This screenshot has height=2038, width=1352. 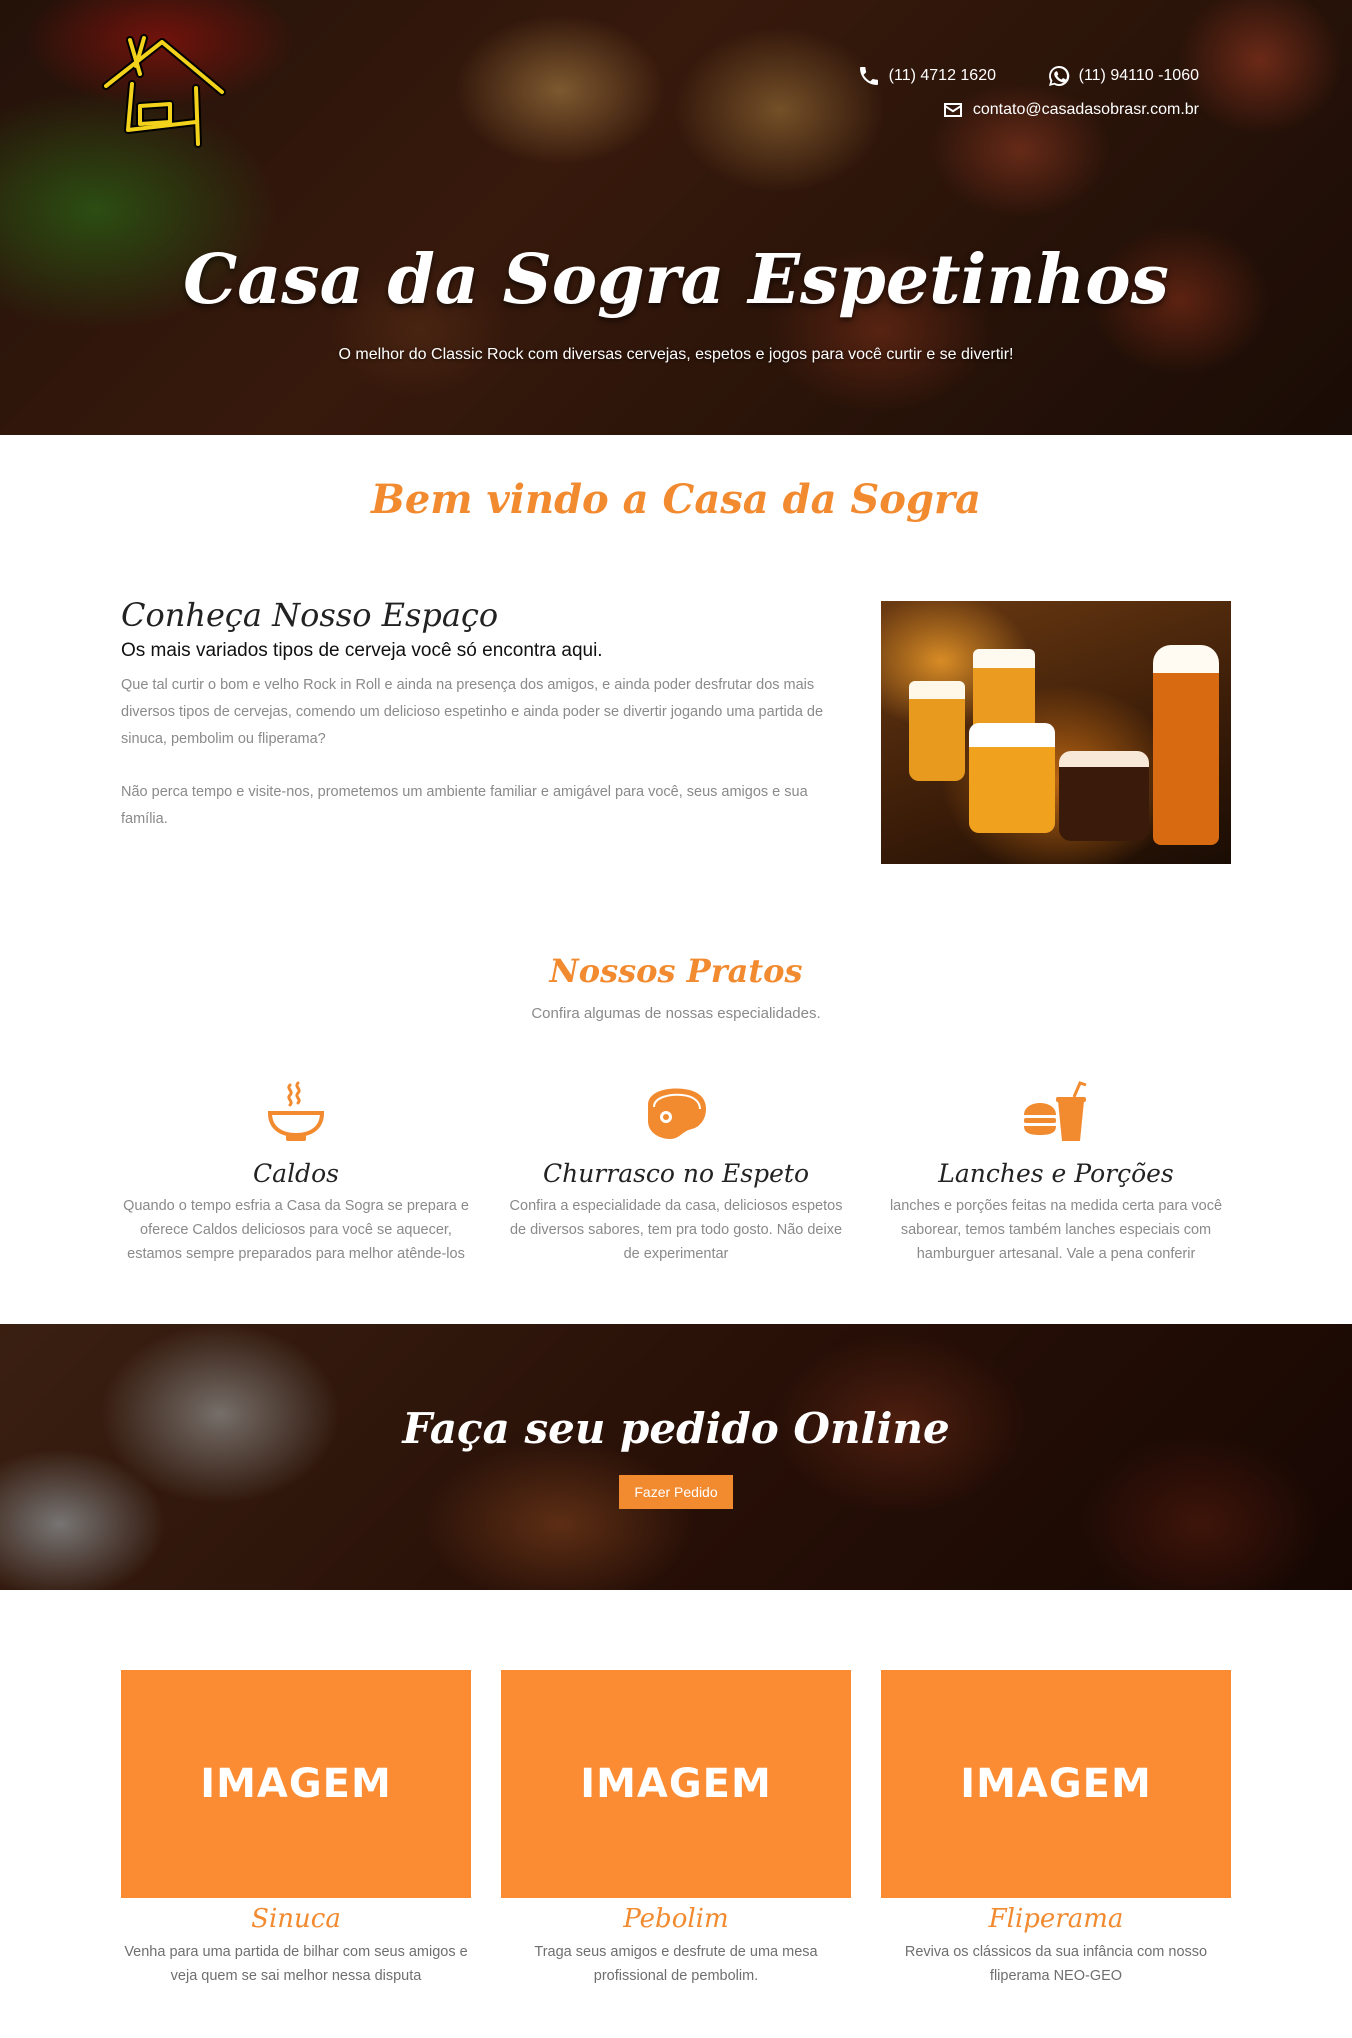 I want to click on phone-text: (11) 4712 1620, so click(x=942, y=75).